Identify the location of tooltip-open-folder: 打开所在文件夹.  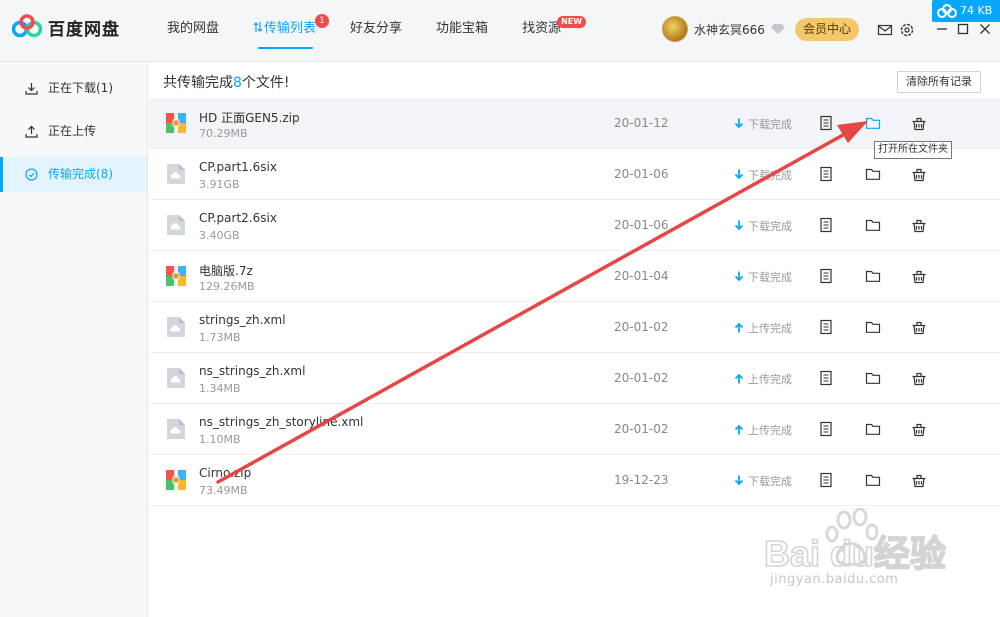
(913, 150).